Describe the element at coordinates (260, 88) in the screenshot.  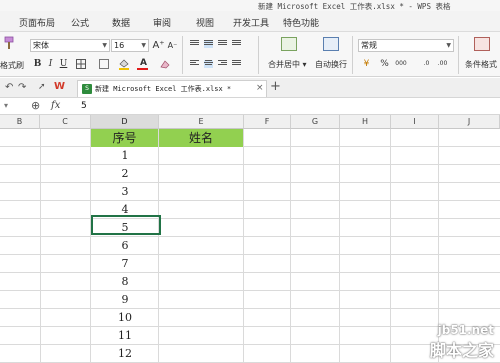
I see `close-tab-icon: ×` at that location.